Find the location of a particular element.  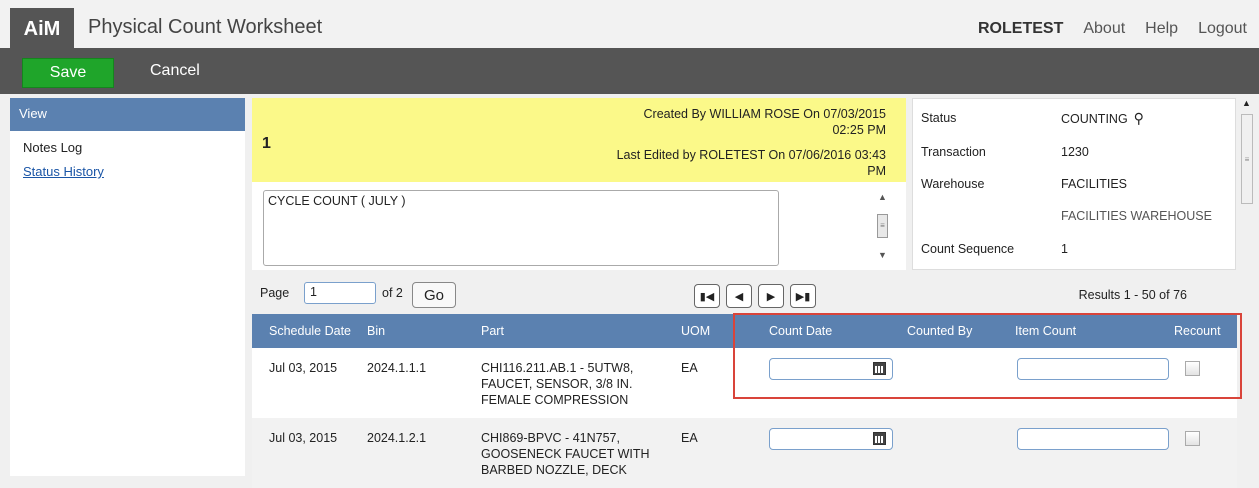

search-icon: ⚲ is located at coordinates (1139, 118).